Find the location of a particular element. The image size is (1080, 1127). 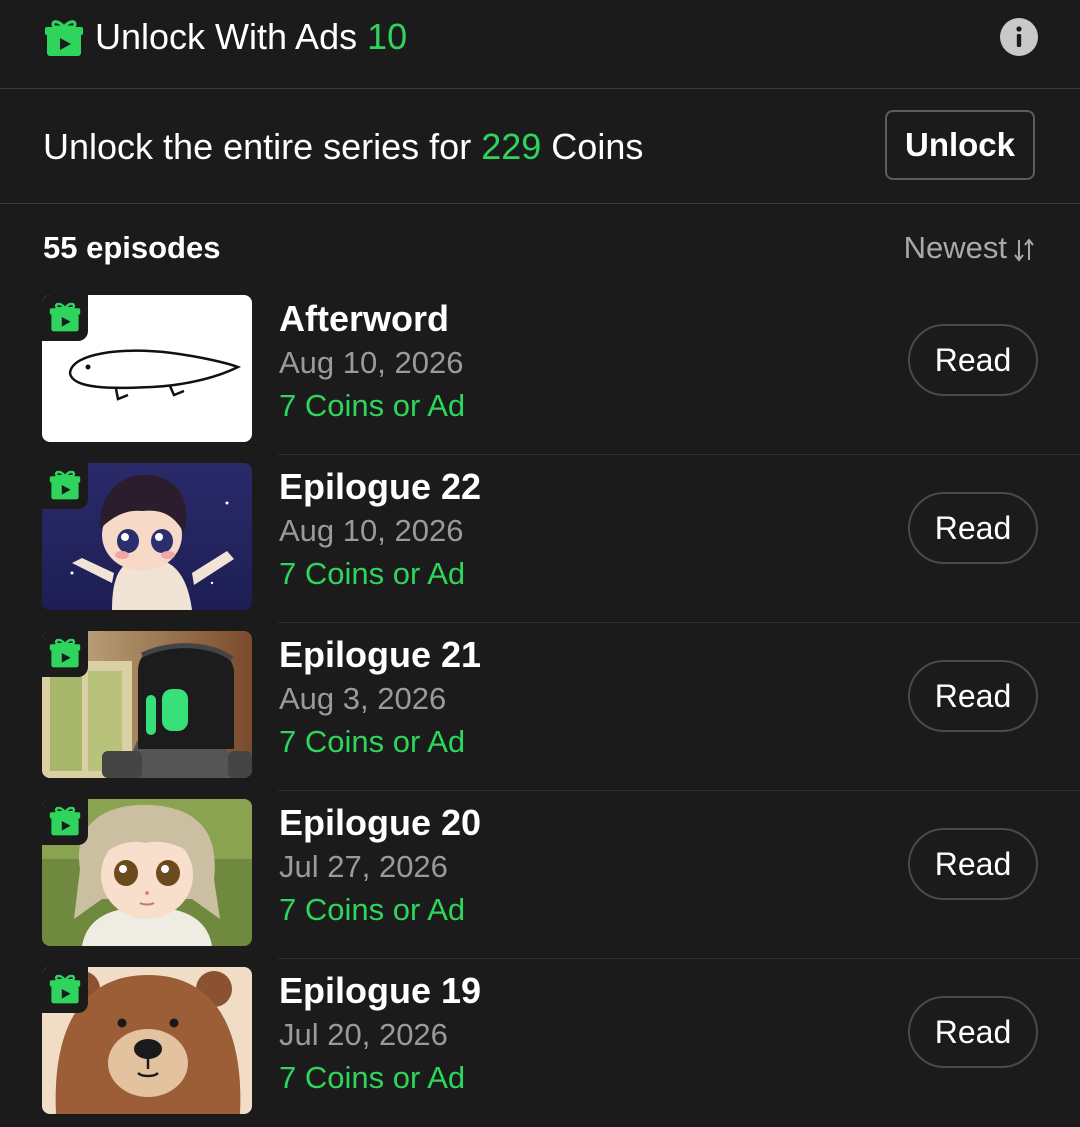

series-unlock-text: Unlock the entire series for 229 Coins is located at coordinates (343, 147).